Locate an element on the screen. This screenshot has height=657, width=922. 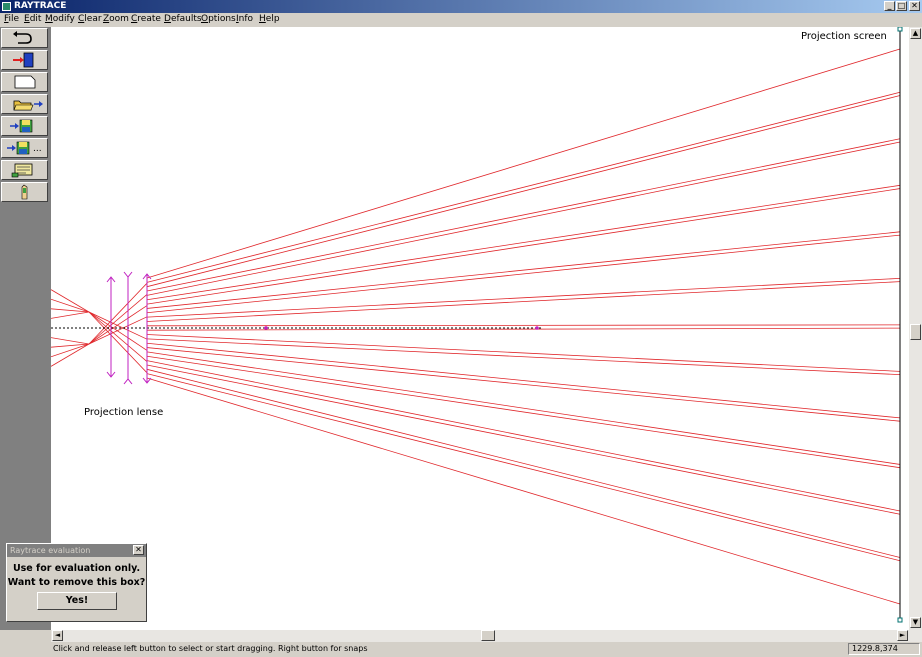
menu-zoom: Zoom is located at coordinates (116, 19).